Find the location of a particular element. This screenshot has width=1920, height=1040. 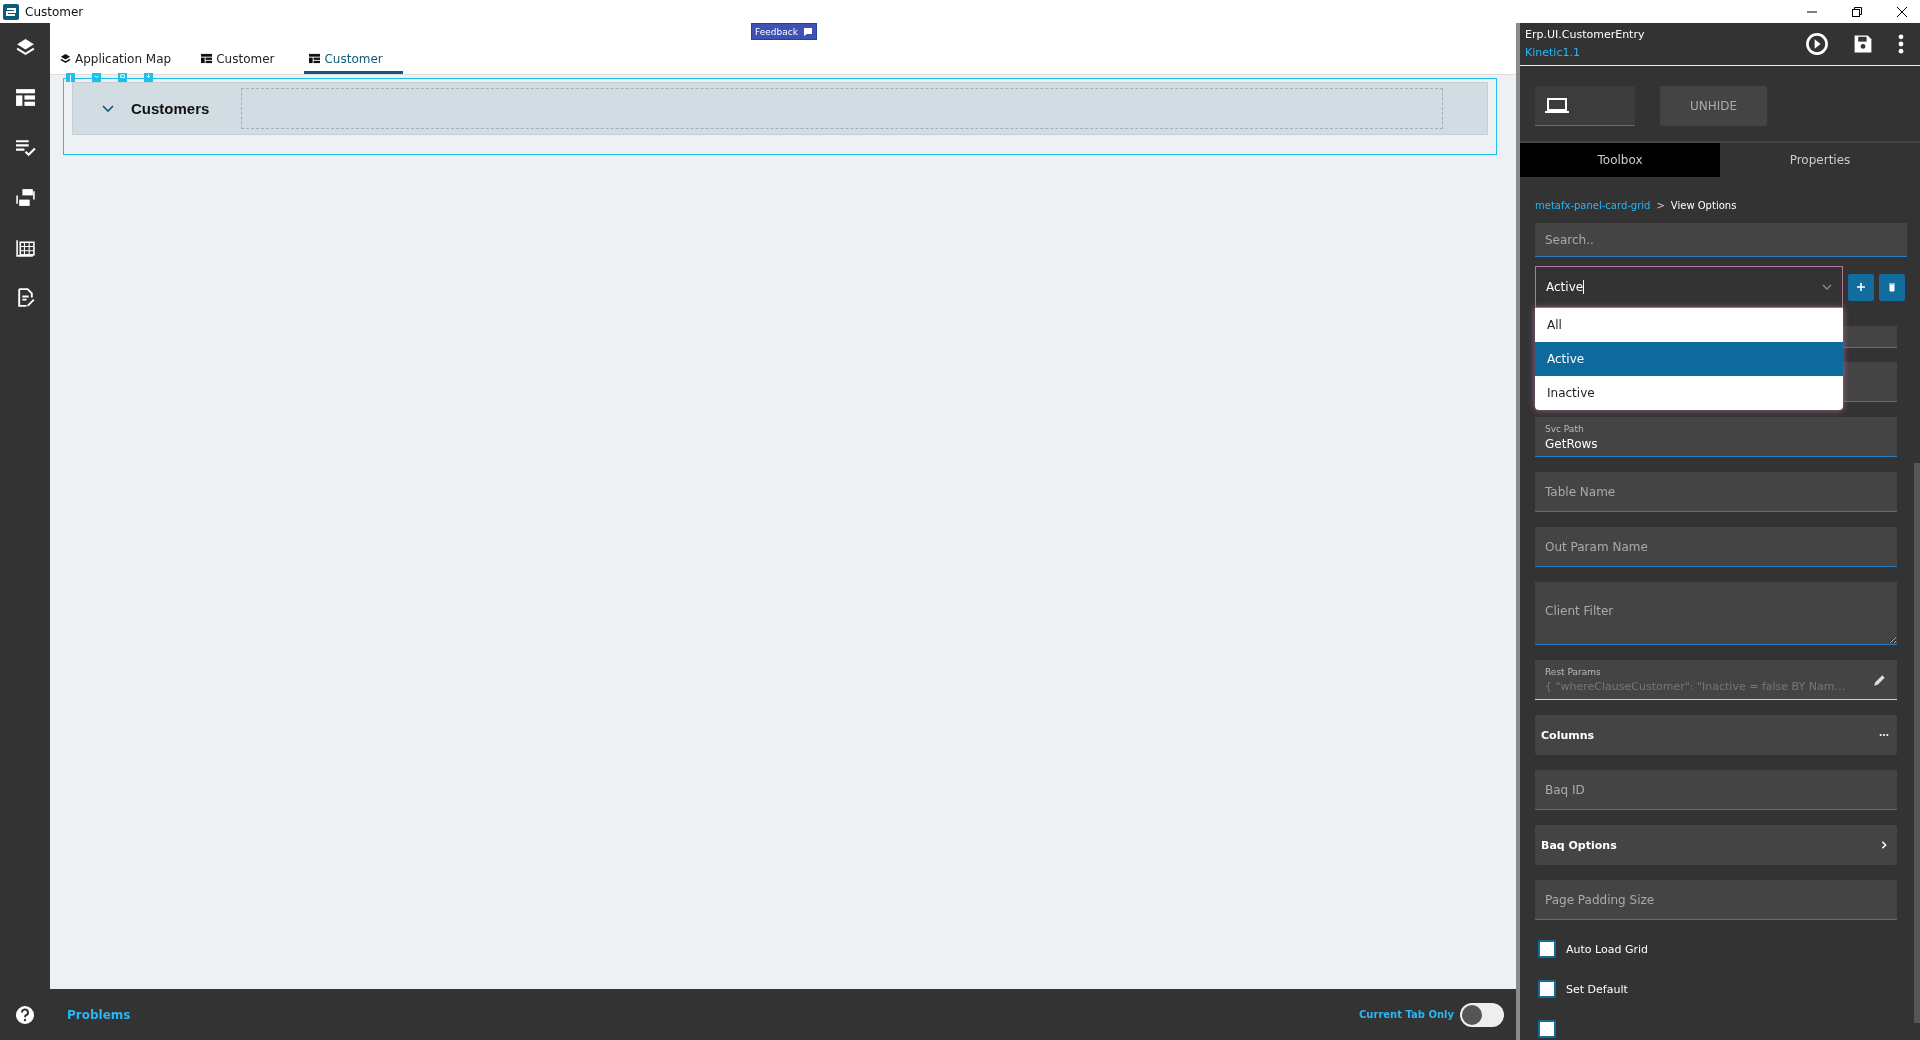

delete-button is located at coordinates (1892, 287).